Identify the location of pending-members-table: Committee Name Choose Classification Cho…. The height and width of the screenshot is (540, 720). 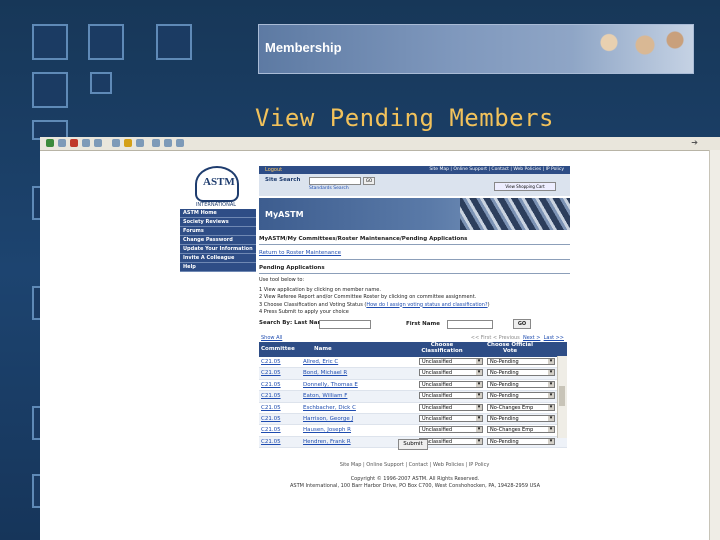
(413, 395).